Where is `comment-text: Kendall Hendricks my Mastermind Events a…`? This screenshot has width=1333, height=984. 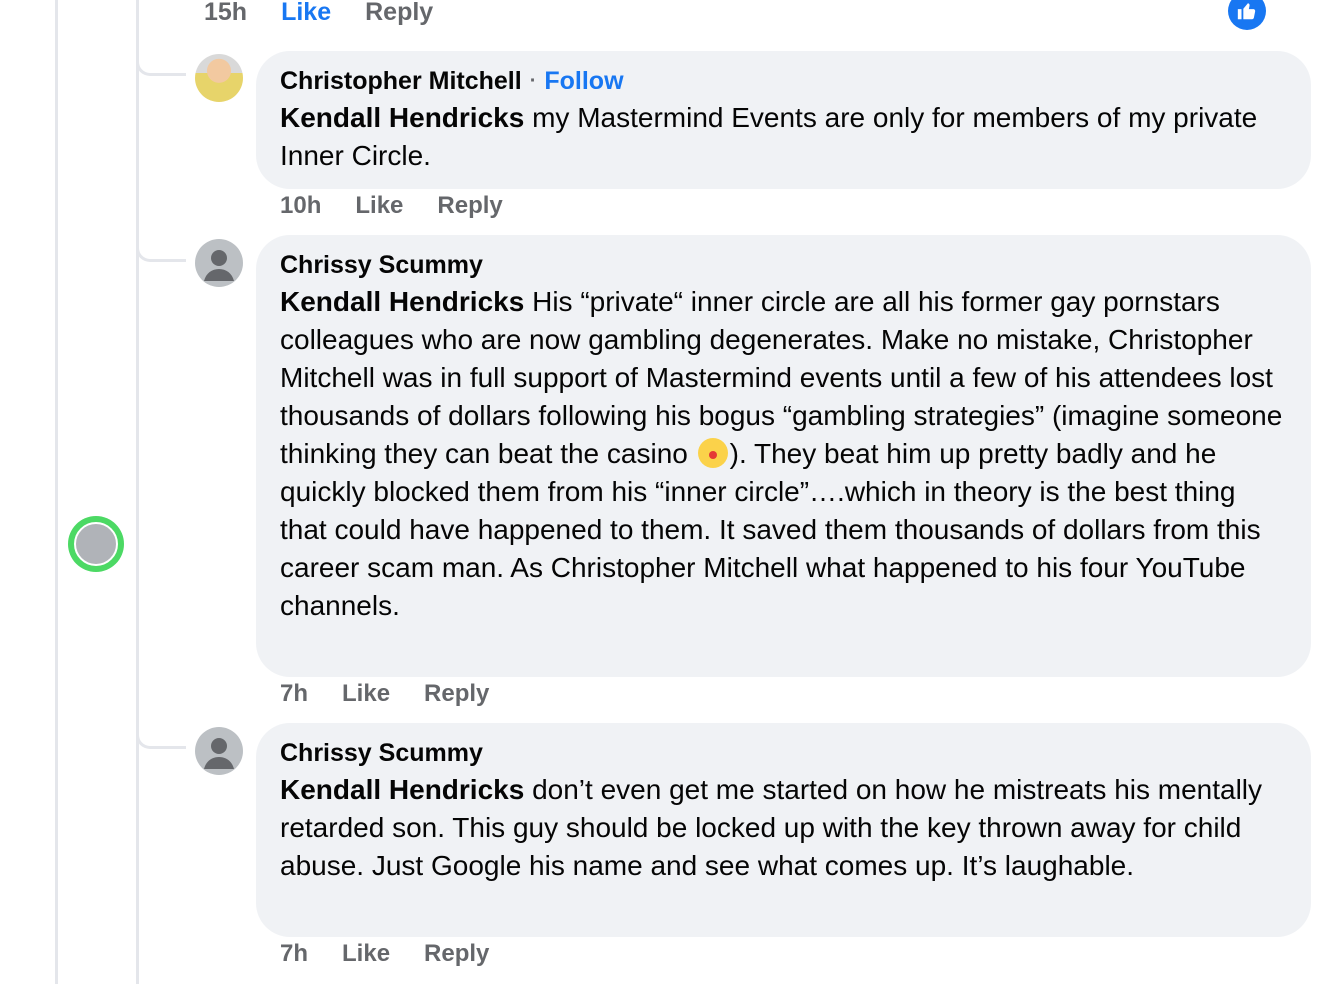 comment-text: Kendall Hendricks my Mastermind Events a… is located at coordinates (783, 137).